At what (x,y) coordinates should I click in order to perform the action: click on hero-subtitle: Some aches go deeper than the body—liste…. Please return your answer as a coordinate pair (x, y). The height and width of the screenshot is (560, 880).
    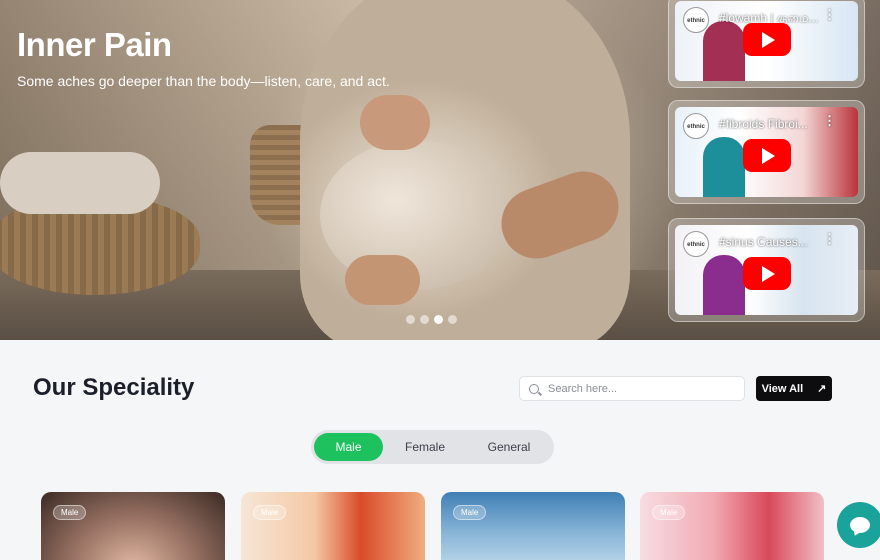
    Looking at the image, I should click on (203, 81).